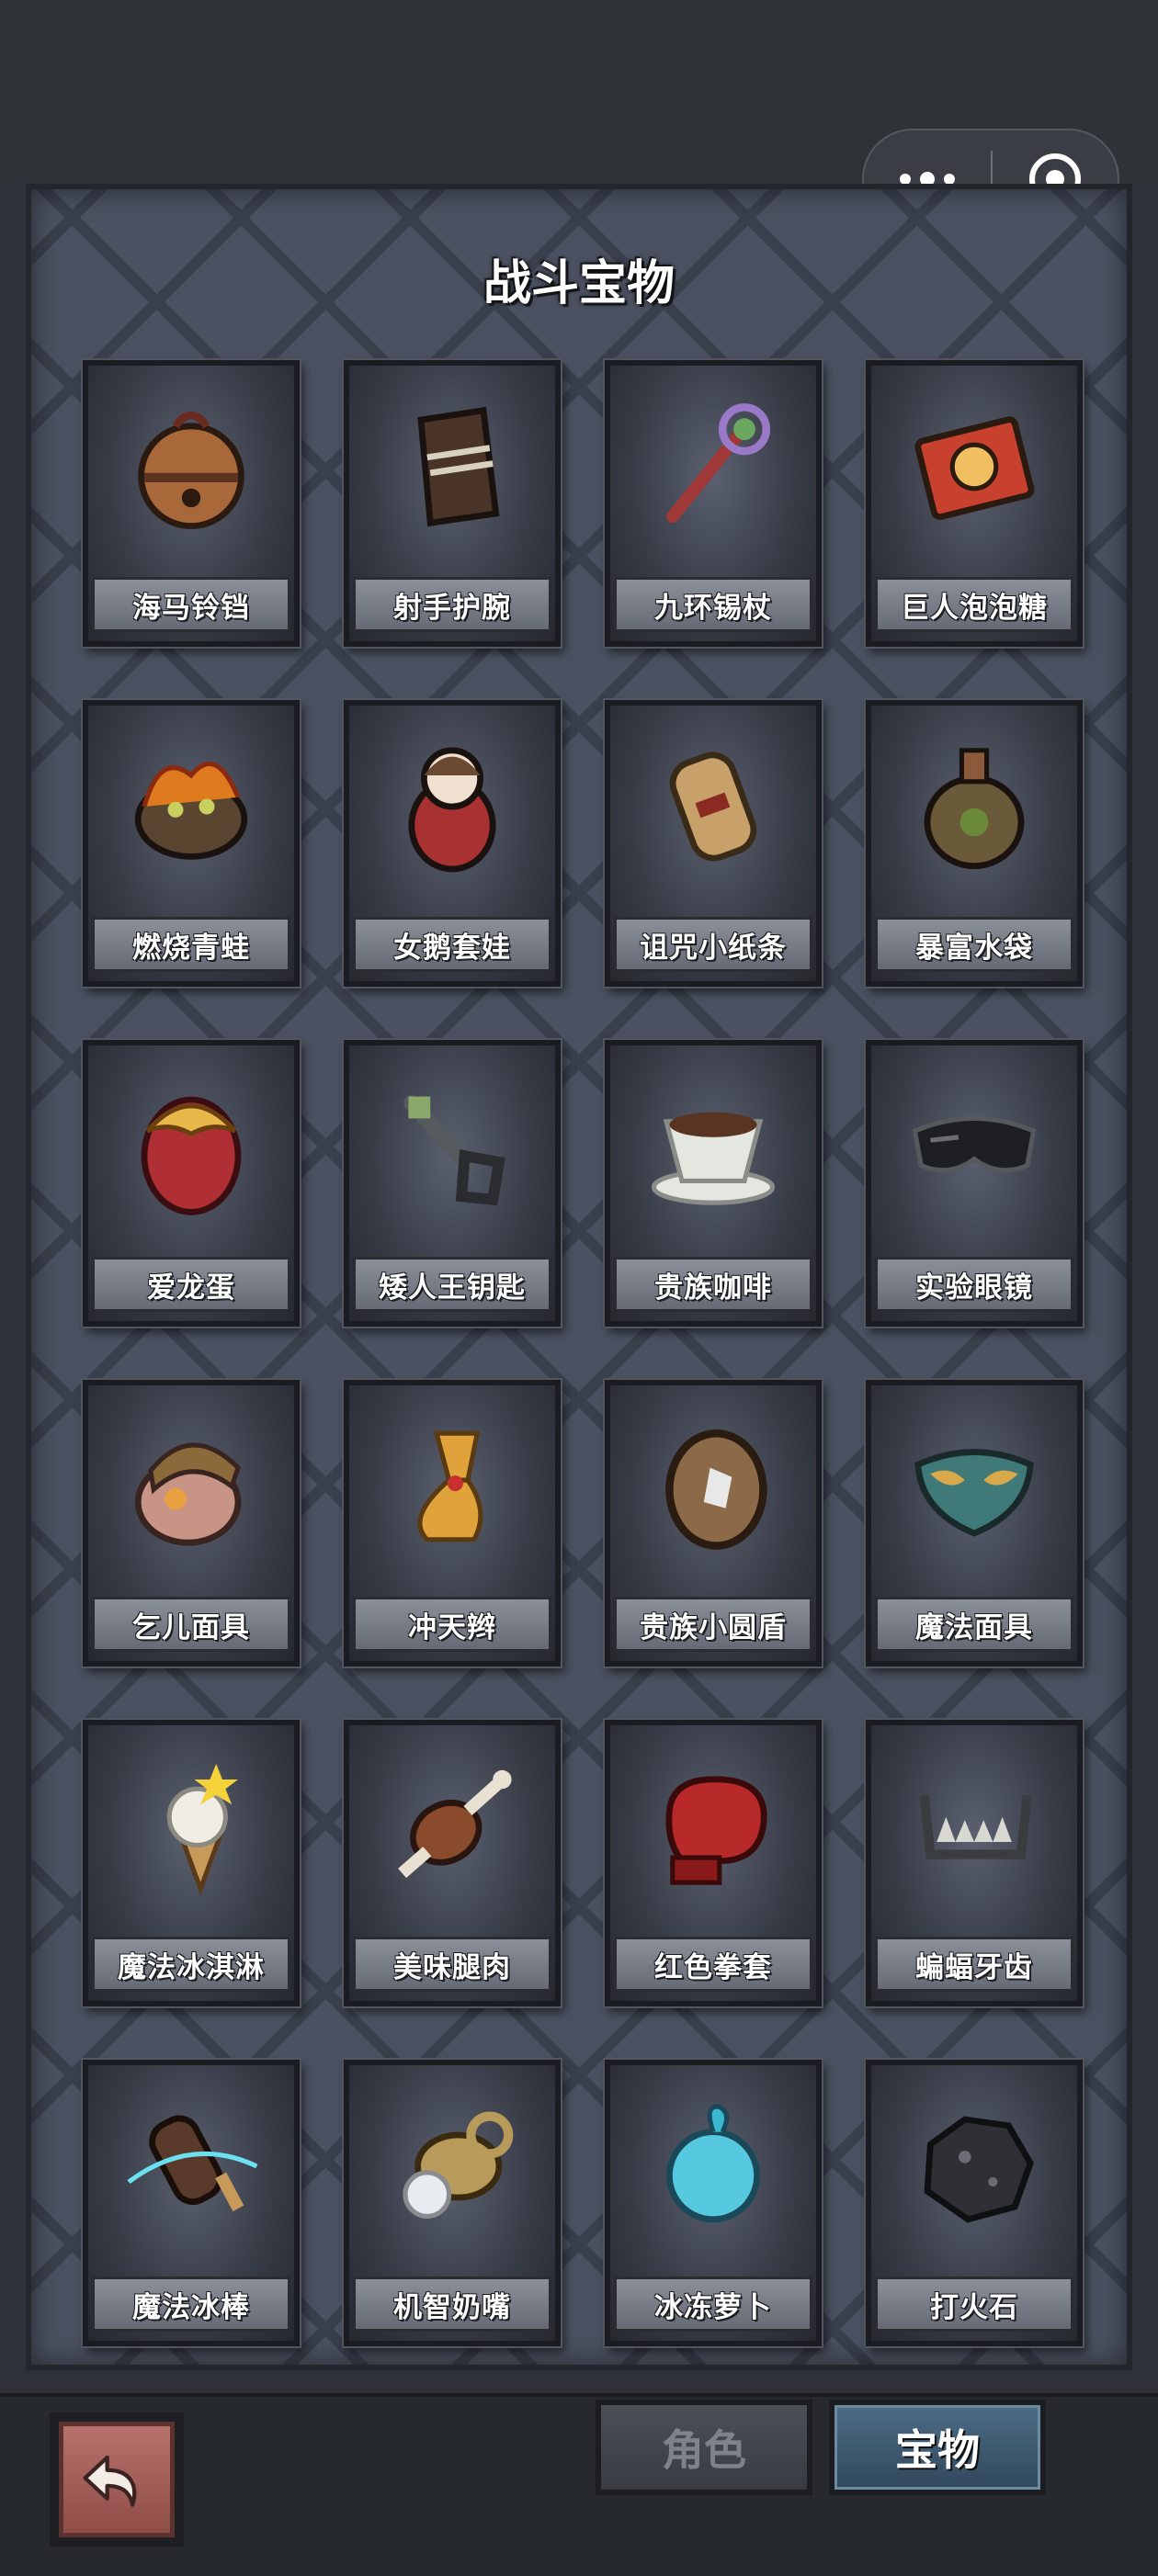 The image size is (1158, 2576). What do you see at coordinates (714, 1826) in the screenshot?
I see `boxing-glove-icon` at bounding box center [714, 1826].